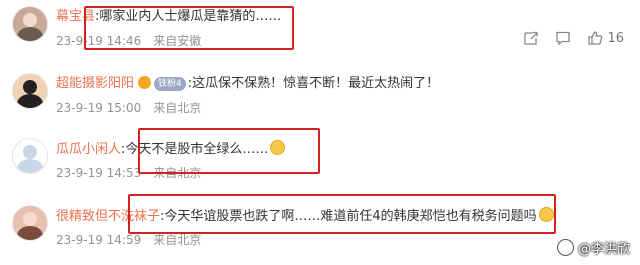  I want to click on weibo-logo-icon, so click(565, 247).